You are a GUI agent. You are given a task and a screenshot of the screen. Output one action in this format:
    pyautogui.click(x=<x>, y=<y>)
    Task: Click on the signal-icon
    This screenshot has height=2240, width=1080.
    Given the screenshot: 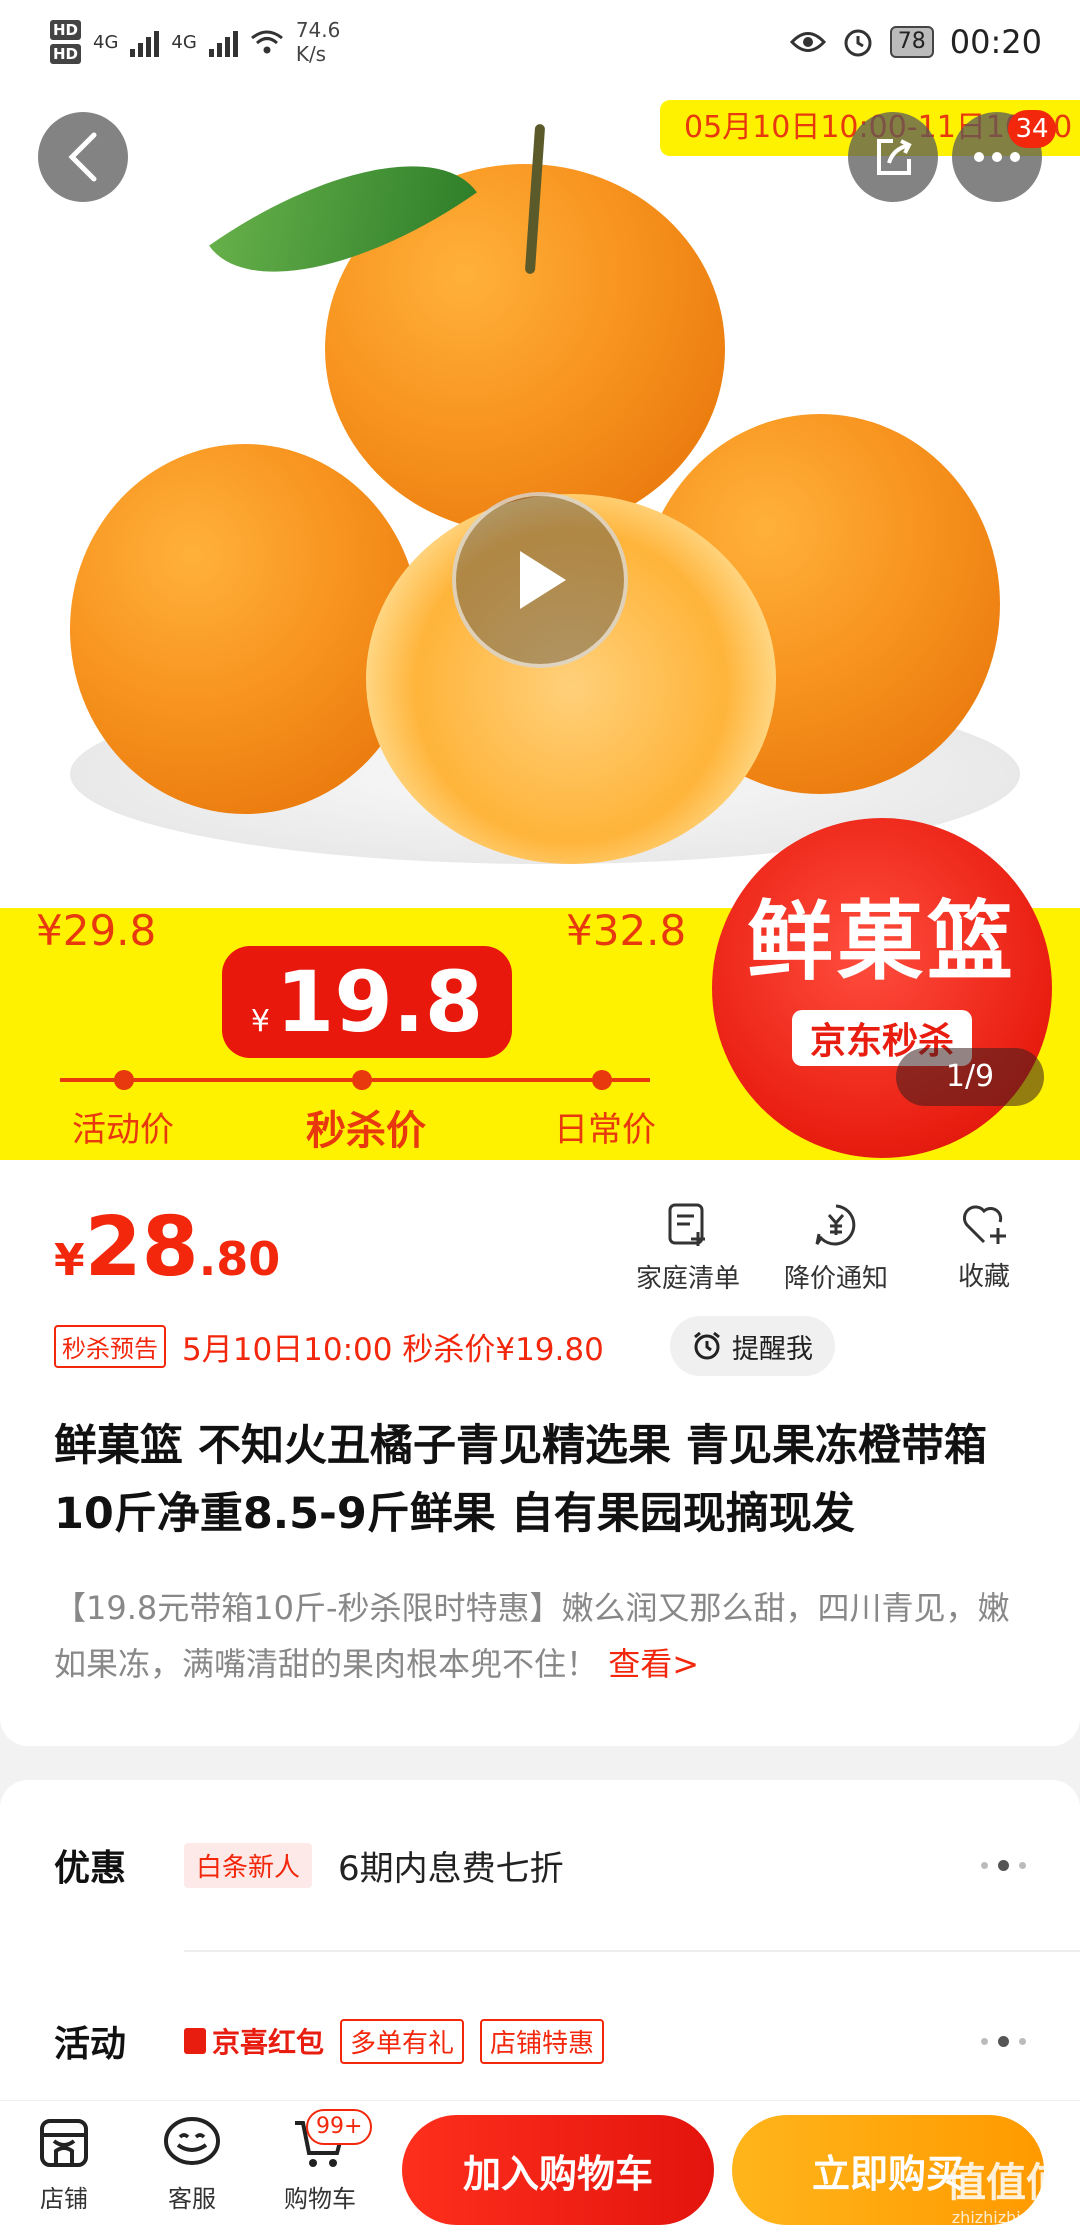 What is the action you would take?
    pyautogui.click(x=145, y=42)
    